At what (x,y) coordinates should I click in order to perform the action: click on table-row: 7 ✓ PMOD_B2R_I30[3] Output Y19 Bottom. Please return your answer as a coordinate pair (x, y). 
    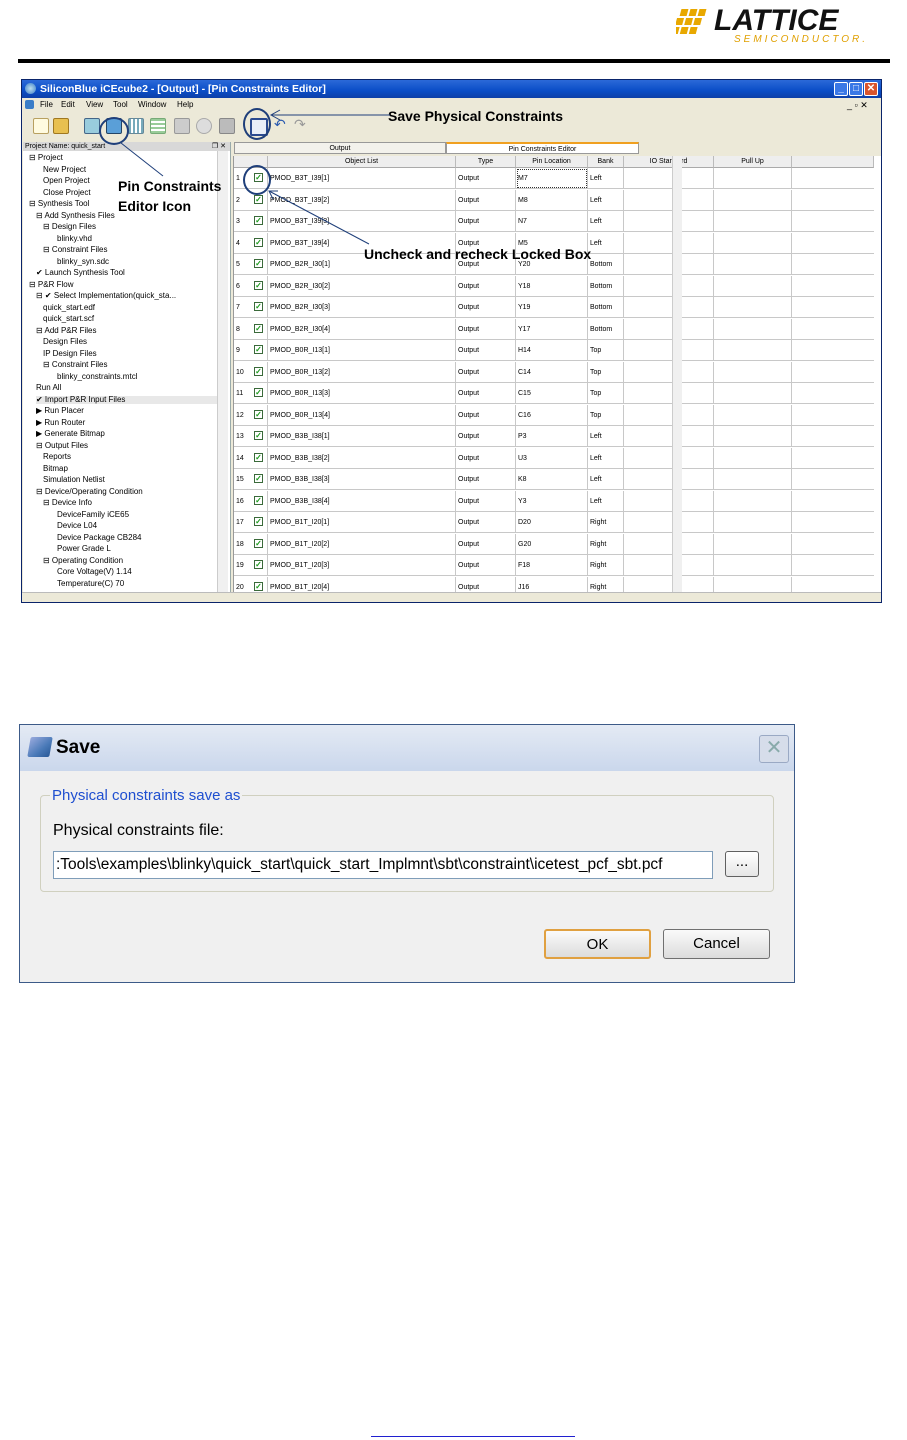
    Looking at the image, I should click on (554, 307).